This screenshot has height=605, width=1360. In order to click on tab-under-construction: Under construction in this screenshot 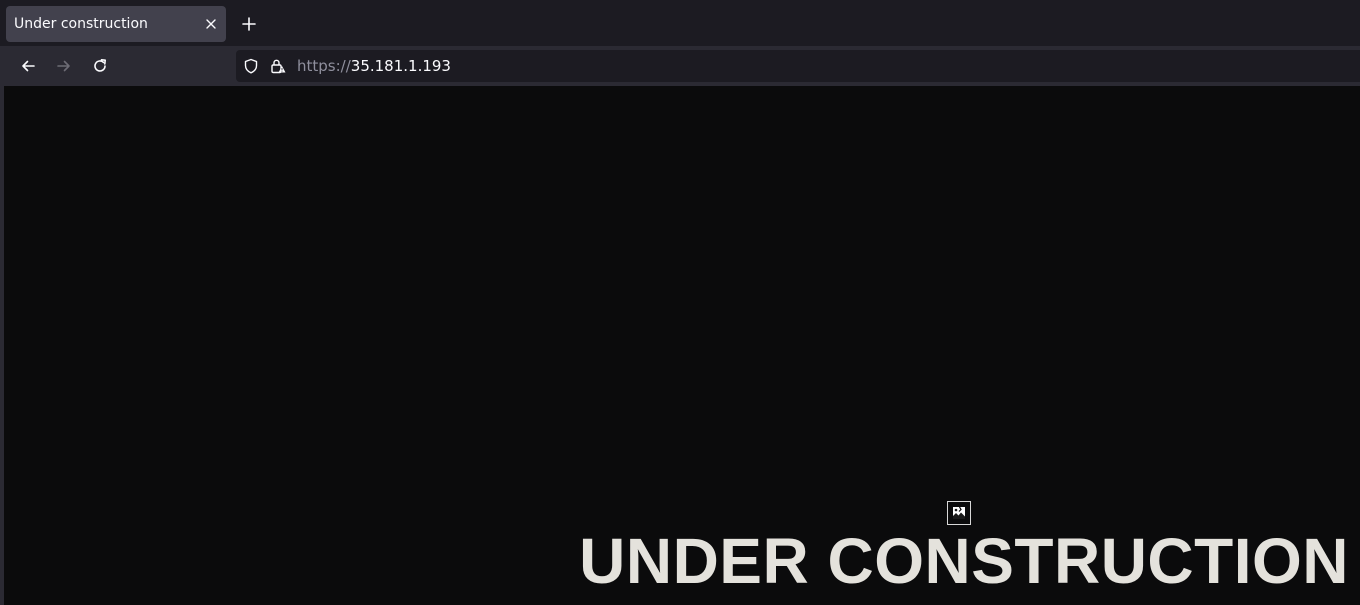, I will do `click(116, 24)`.